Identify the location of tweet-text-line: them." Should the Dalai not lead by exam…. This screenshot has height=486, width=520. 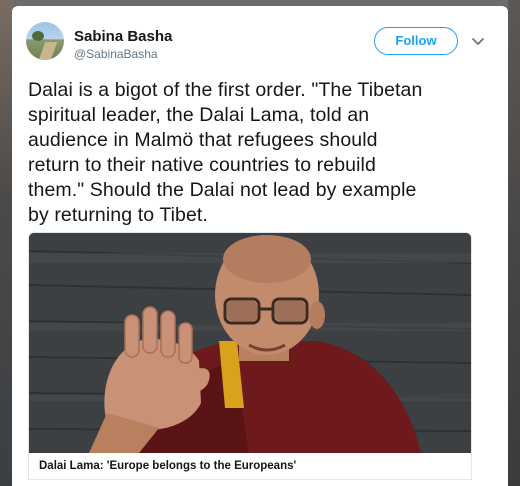
(222, 190).